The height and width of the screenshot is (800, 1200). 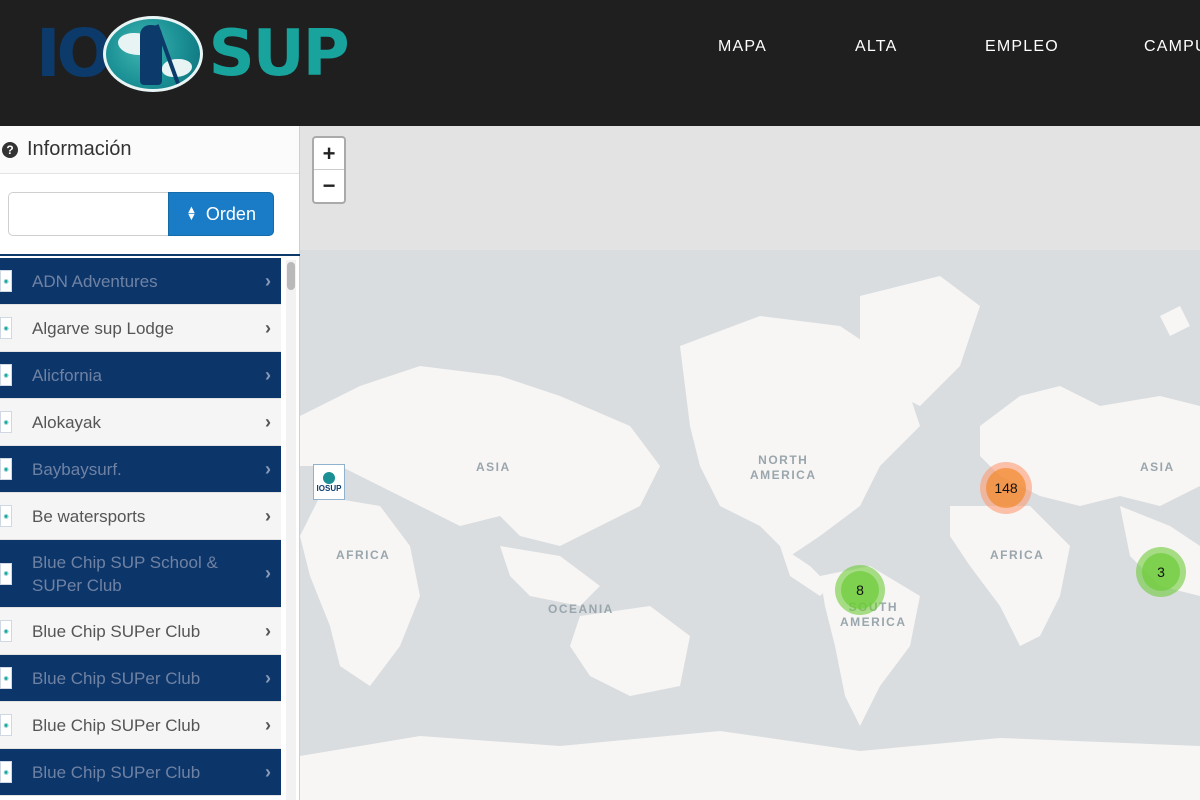 What do you see at coordinates (1022, 47) in the screenshot?
I see `nav-empleo: EMPLEO` at bounding box center [1022, 47].